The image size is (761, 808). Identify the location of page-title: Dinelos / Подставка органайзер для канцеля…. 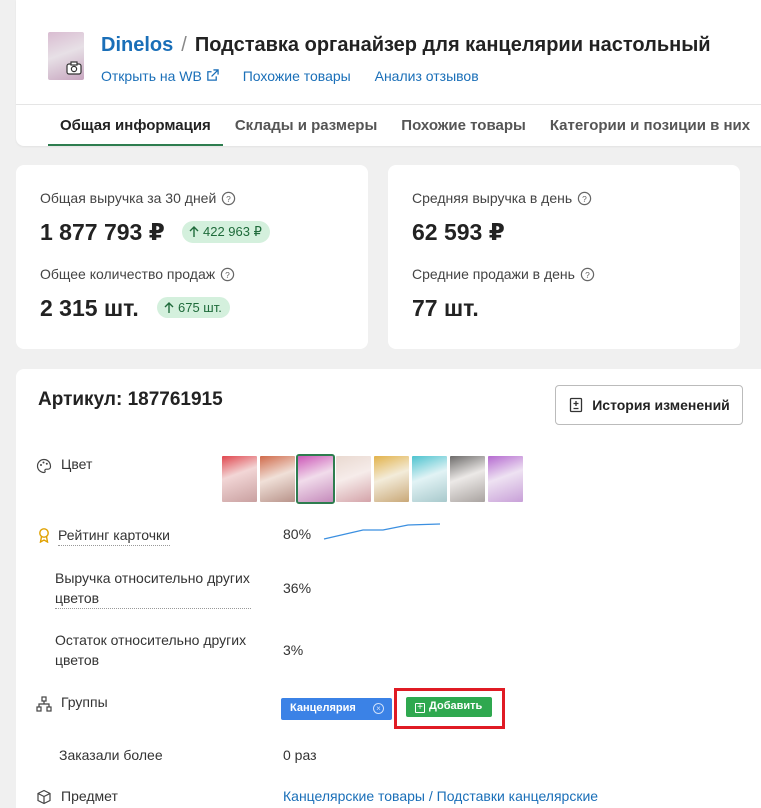
(406, 45).